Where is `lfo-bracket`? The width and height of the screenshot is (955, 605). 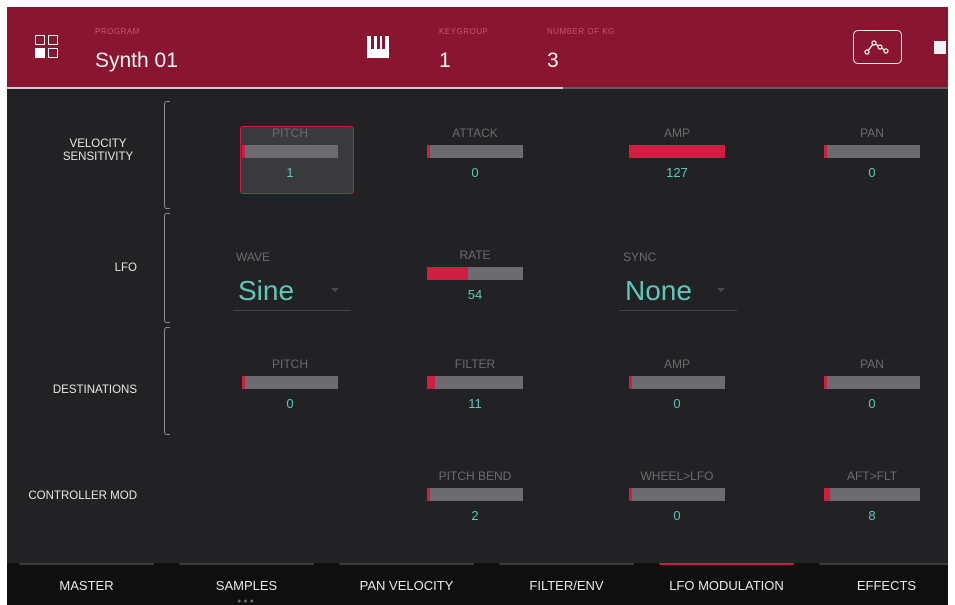 lfo-bracket is located at coordinates (167, 268).